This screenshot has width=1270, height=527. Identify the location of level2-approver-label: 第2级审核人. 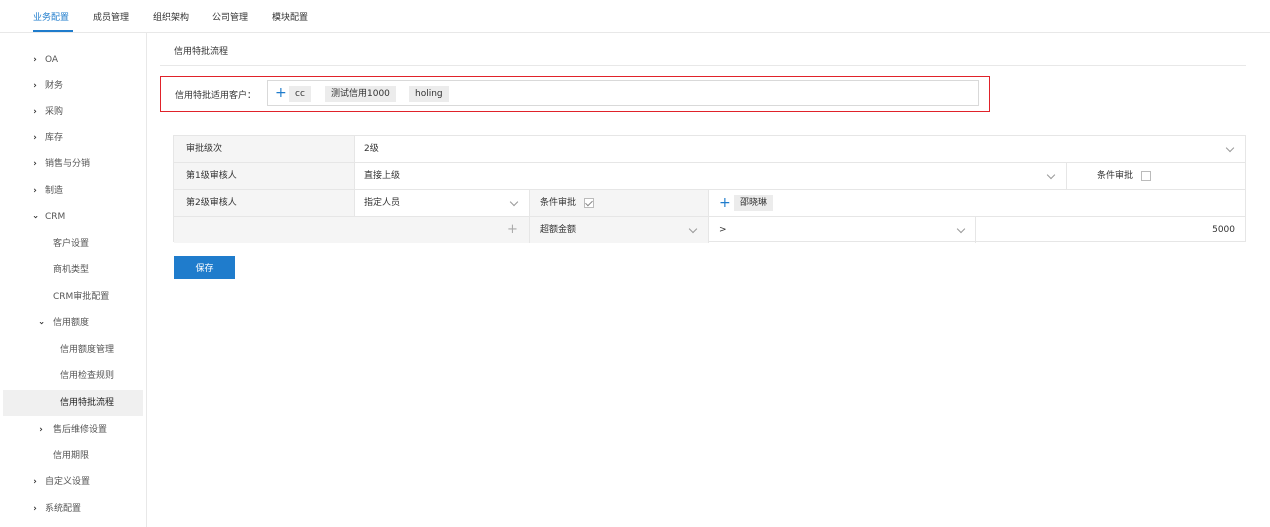
(211, 203).